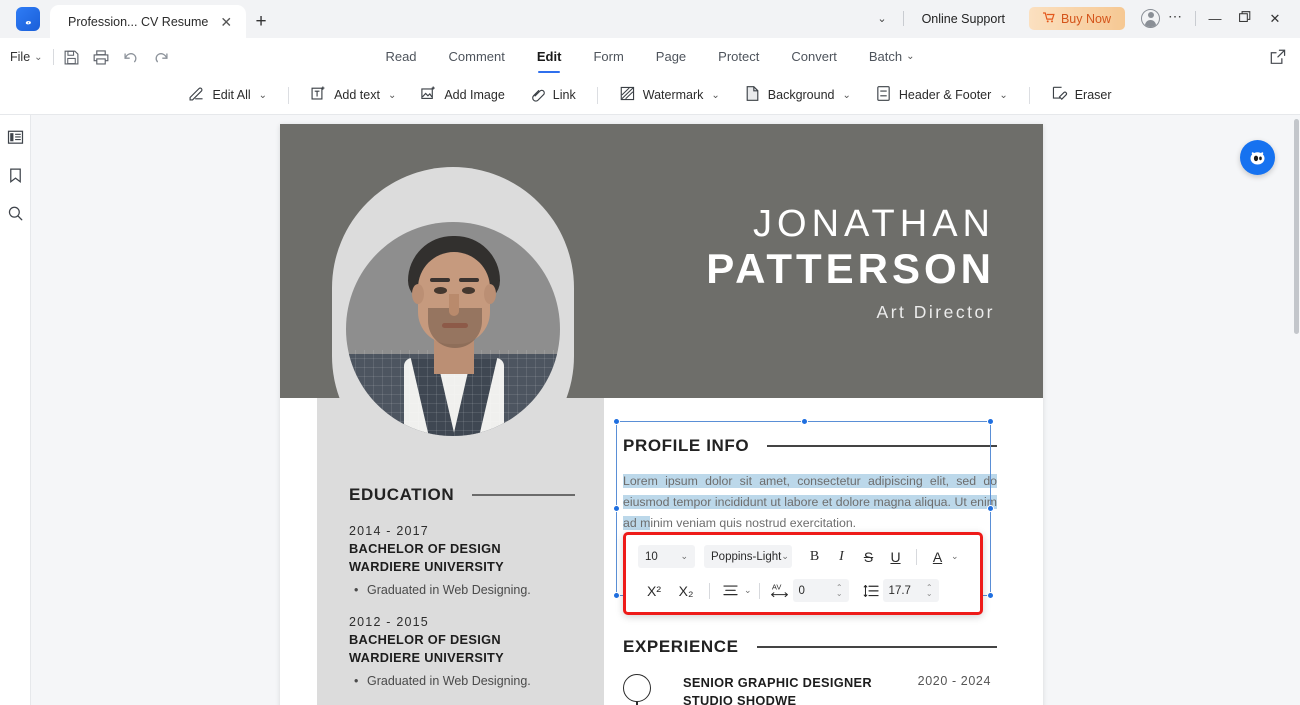 This screenshot has width=1300, height=705. I want to click on selection-handle-middle-right, so click(990, 508).